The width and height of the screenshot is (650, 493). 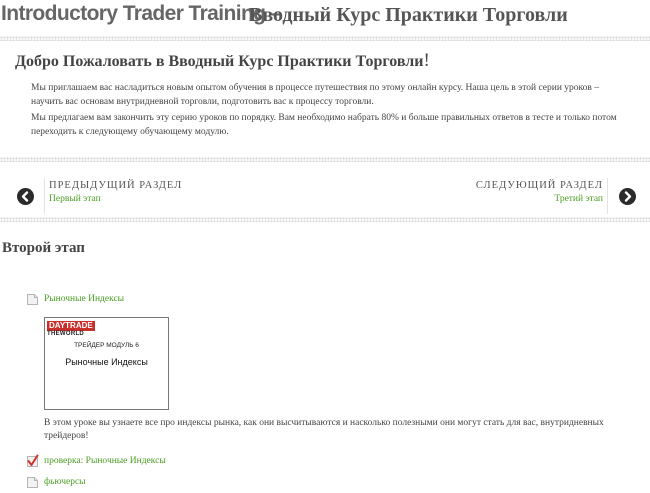 I want to click on next-section-heading: СЛЕДУЮЩИЙ РАЗДЕЛ, so click(x=539, y=185).